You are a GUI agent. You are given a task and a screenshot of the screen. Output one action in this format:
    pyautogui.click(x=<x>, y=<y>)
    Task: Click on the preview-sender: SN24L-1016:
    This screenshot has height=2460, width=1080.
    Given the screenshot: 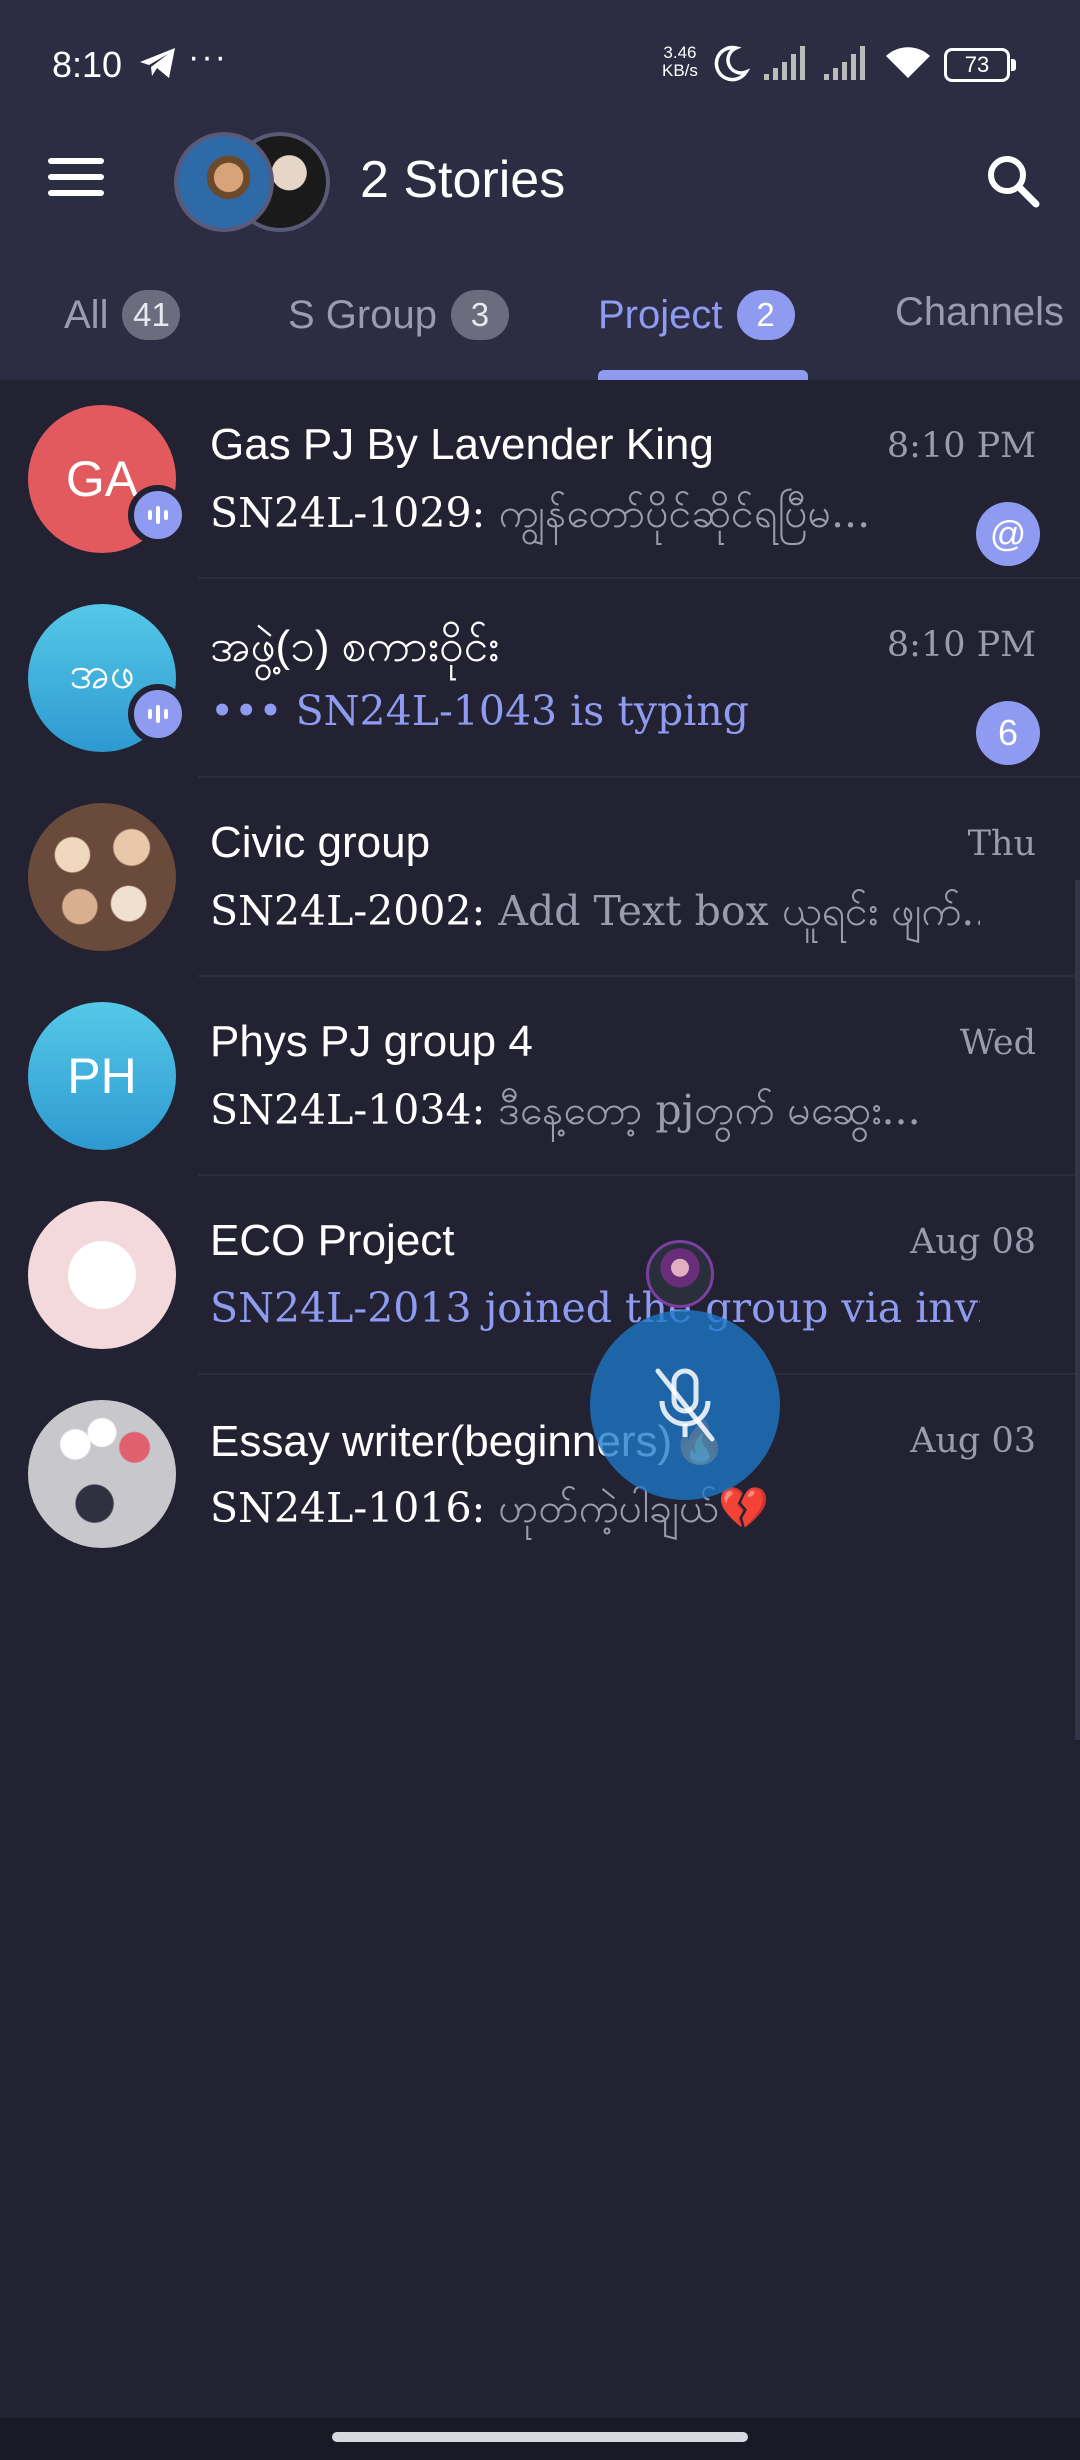 What is the action you would take?
    pyautogui.click(x=348, y=1508)
    